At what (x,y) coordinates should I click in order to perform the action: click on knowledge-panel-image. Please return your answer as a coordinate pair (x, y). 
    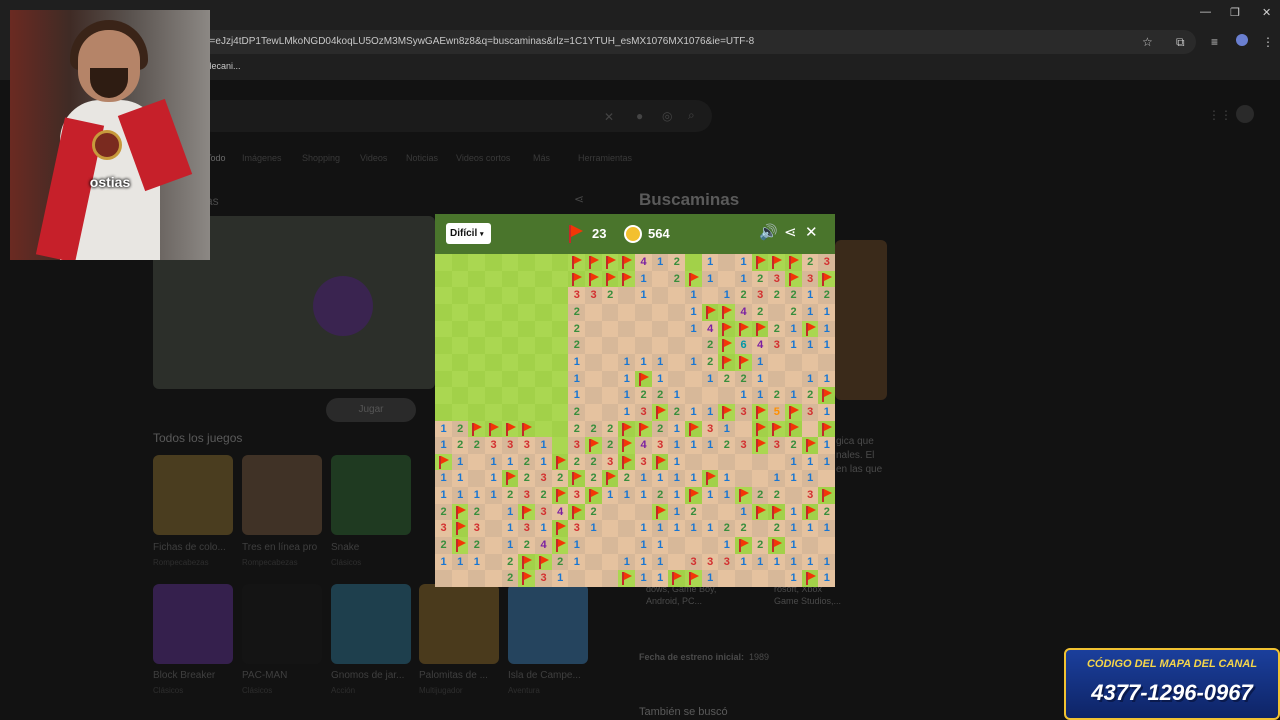
    Looking at the image, I should click on (861, 320).